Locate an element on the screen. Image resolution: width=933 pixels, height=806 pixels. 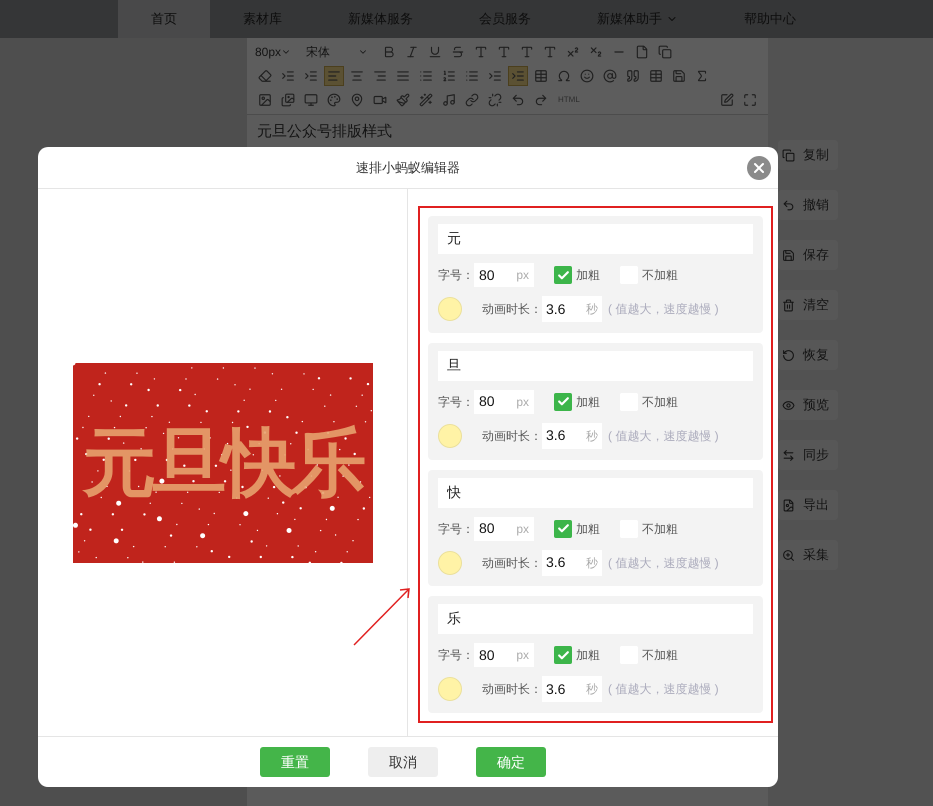
preview-text: 元旦快乐 is located at coordinates (222, 463).